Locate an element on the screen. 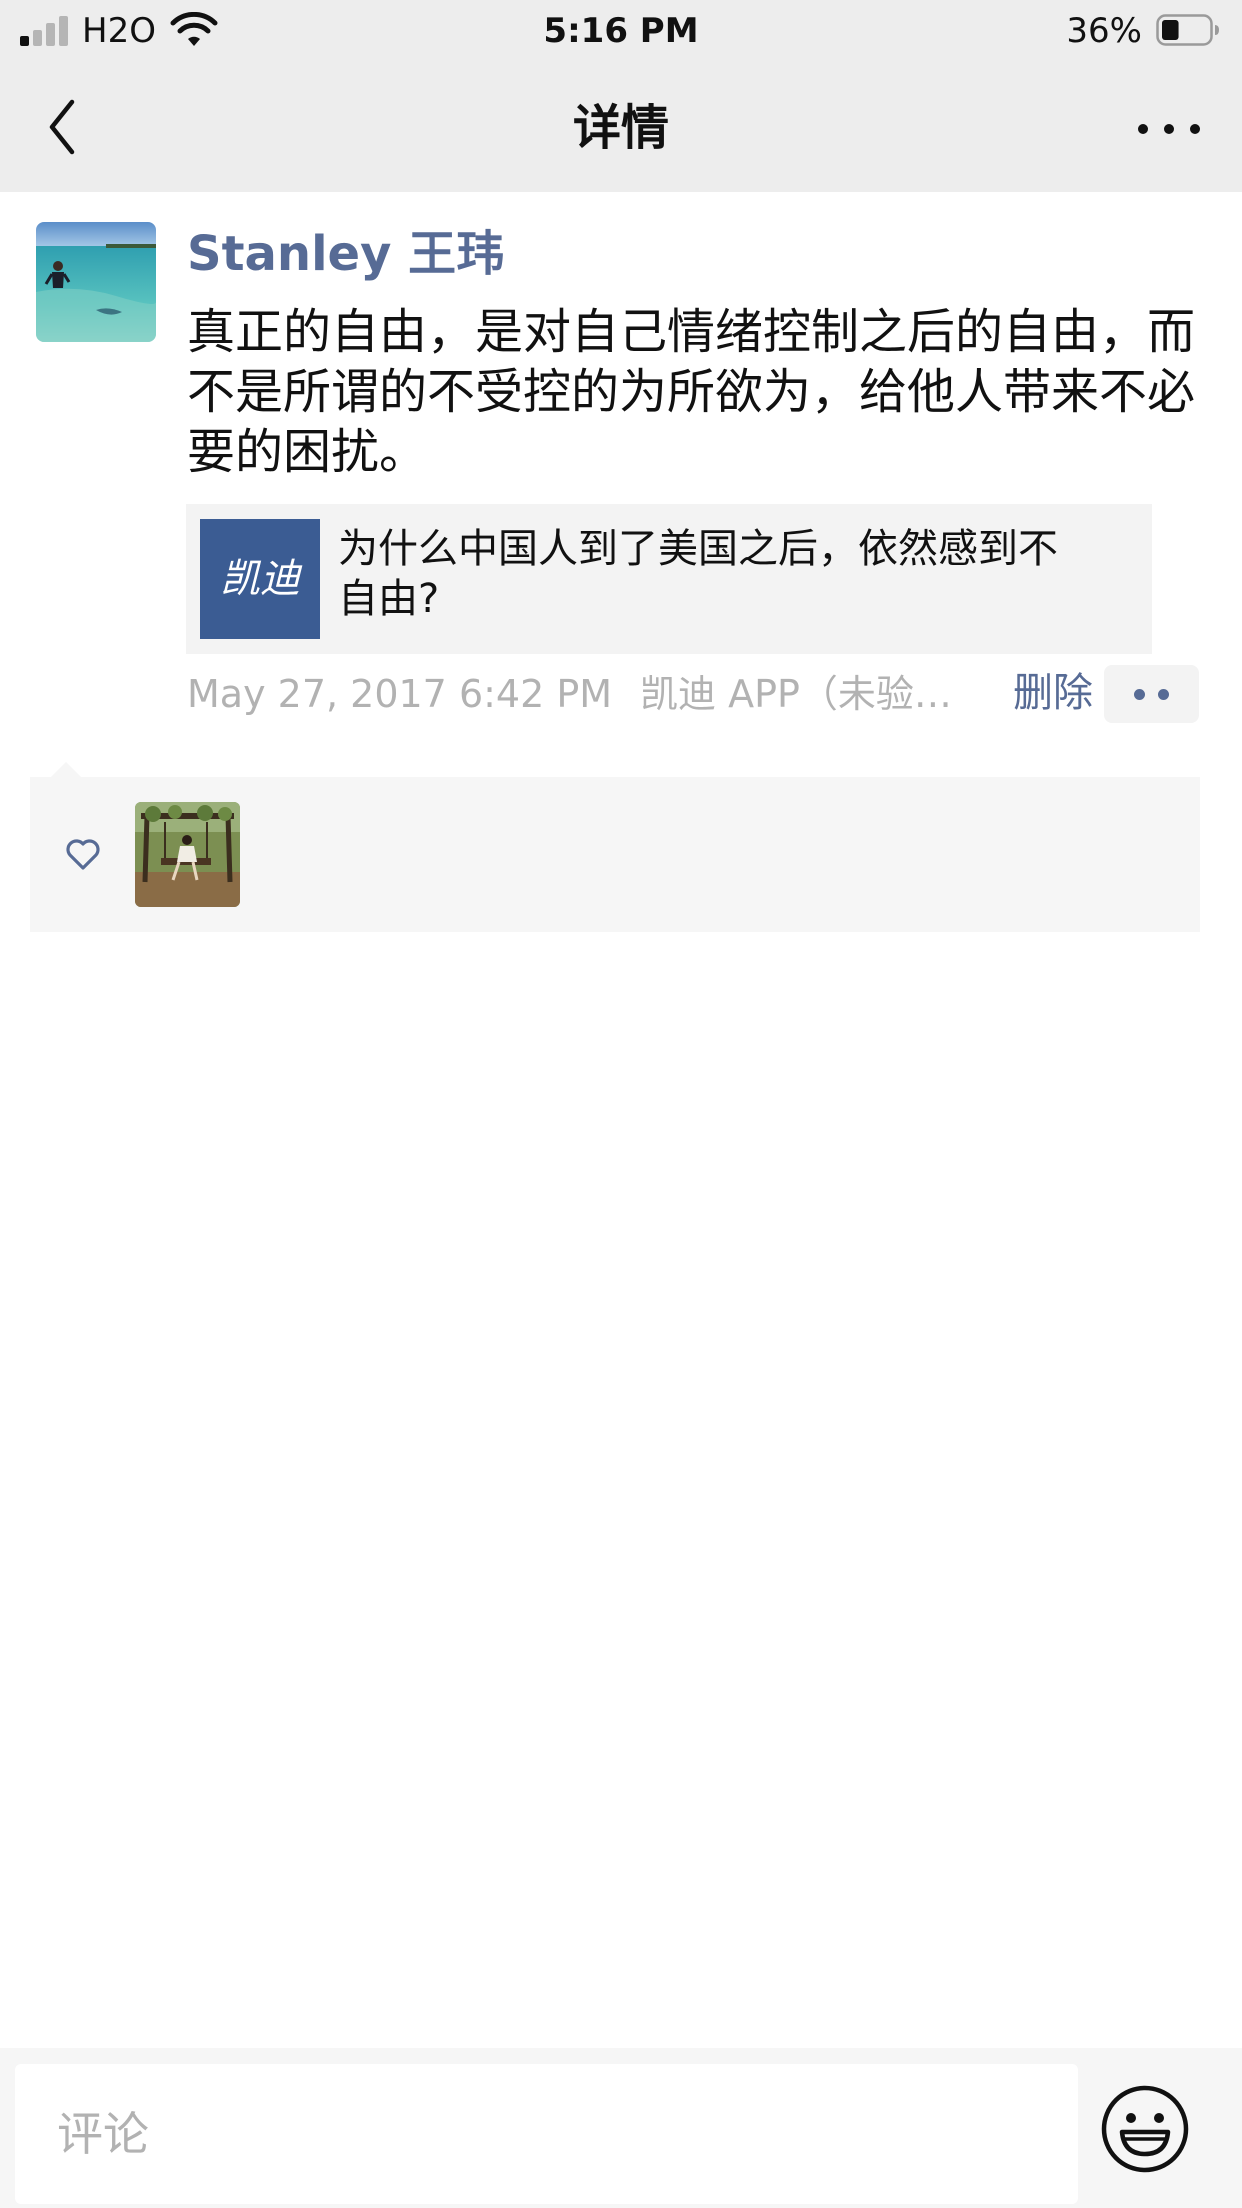  liker-avatar is located at coordinates (187, 854).